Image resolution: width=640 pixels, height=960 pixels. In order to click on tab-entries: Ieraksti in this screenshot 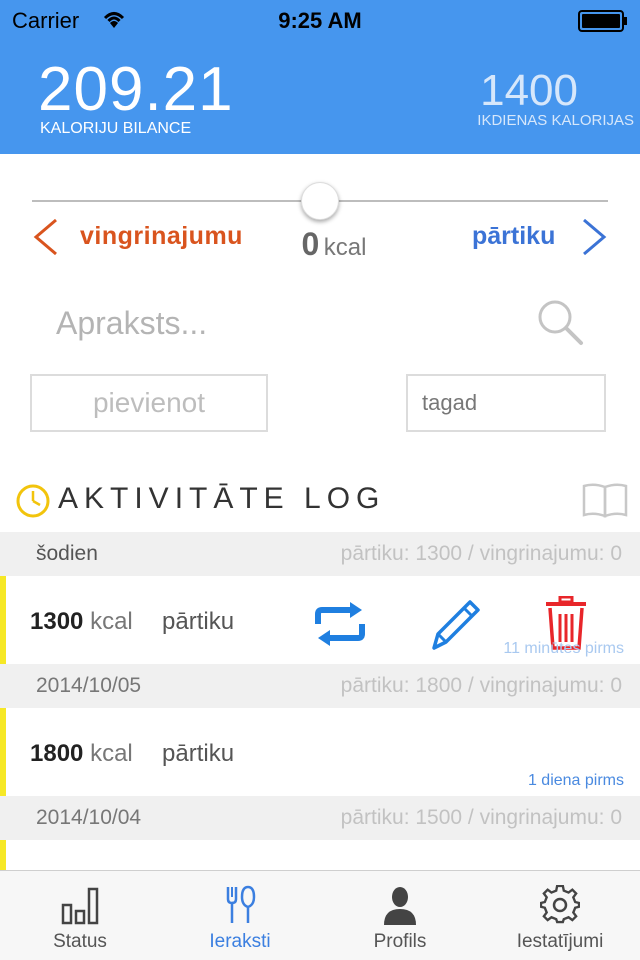, I will do `click(240, 915)`.